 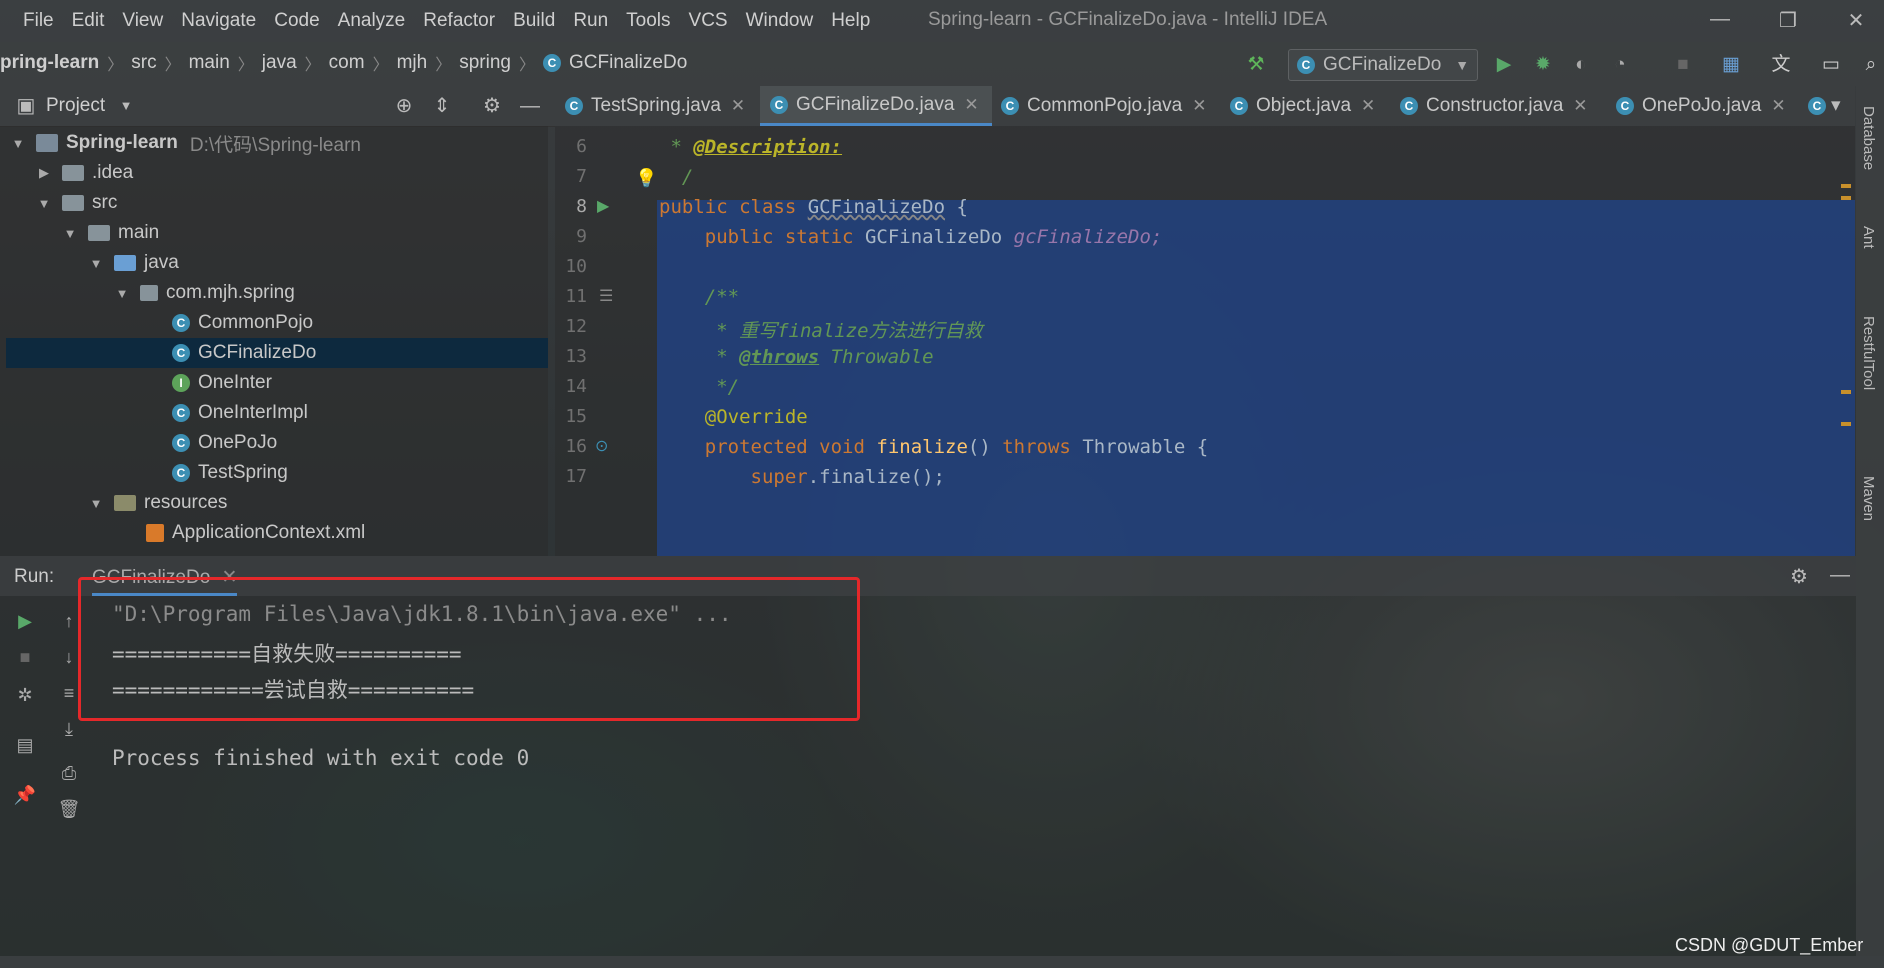 I want to click on breadcrumb-src: src, so click(x=143, y=63).